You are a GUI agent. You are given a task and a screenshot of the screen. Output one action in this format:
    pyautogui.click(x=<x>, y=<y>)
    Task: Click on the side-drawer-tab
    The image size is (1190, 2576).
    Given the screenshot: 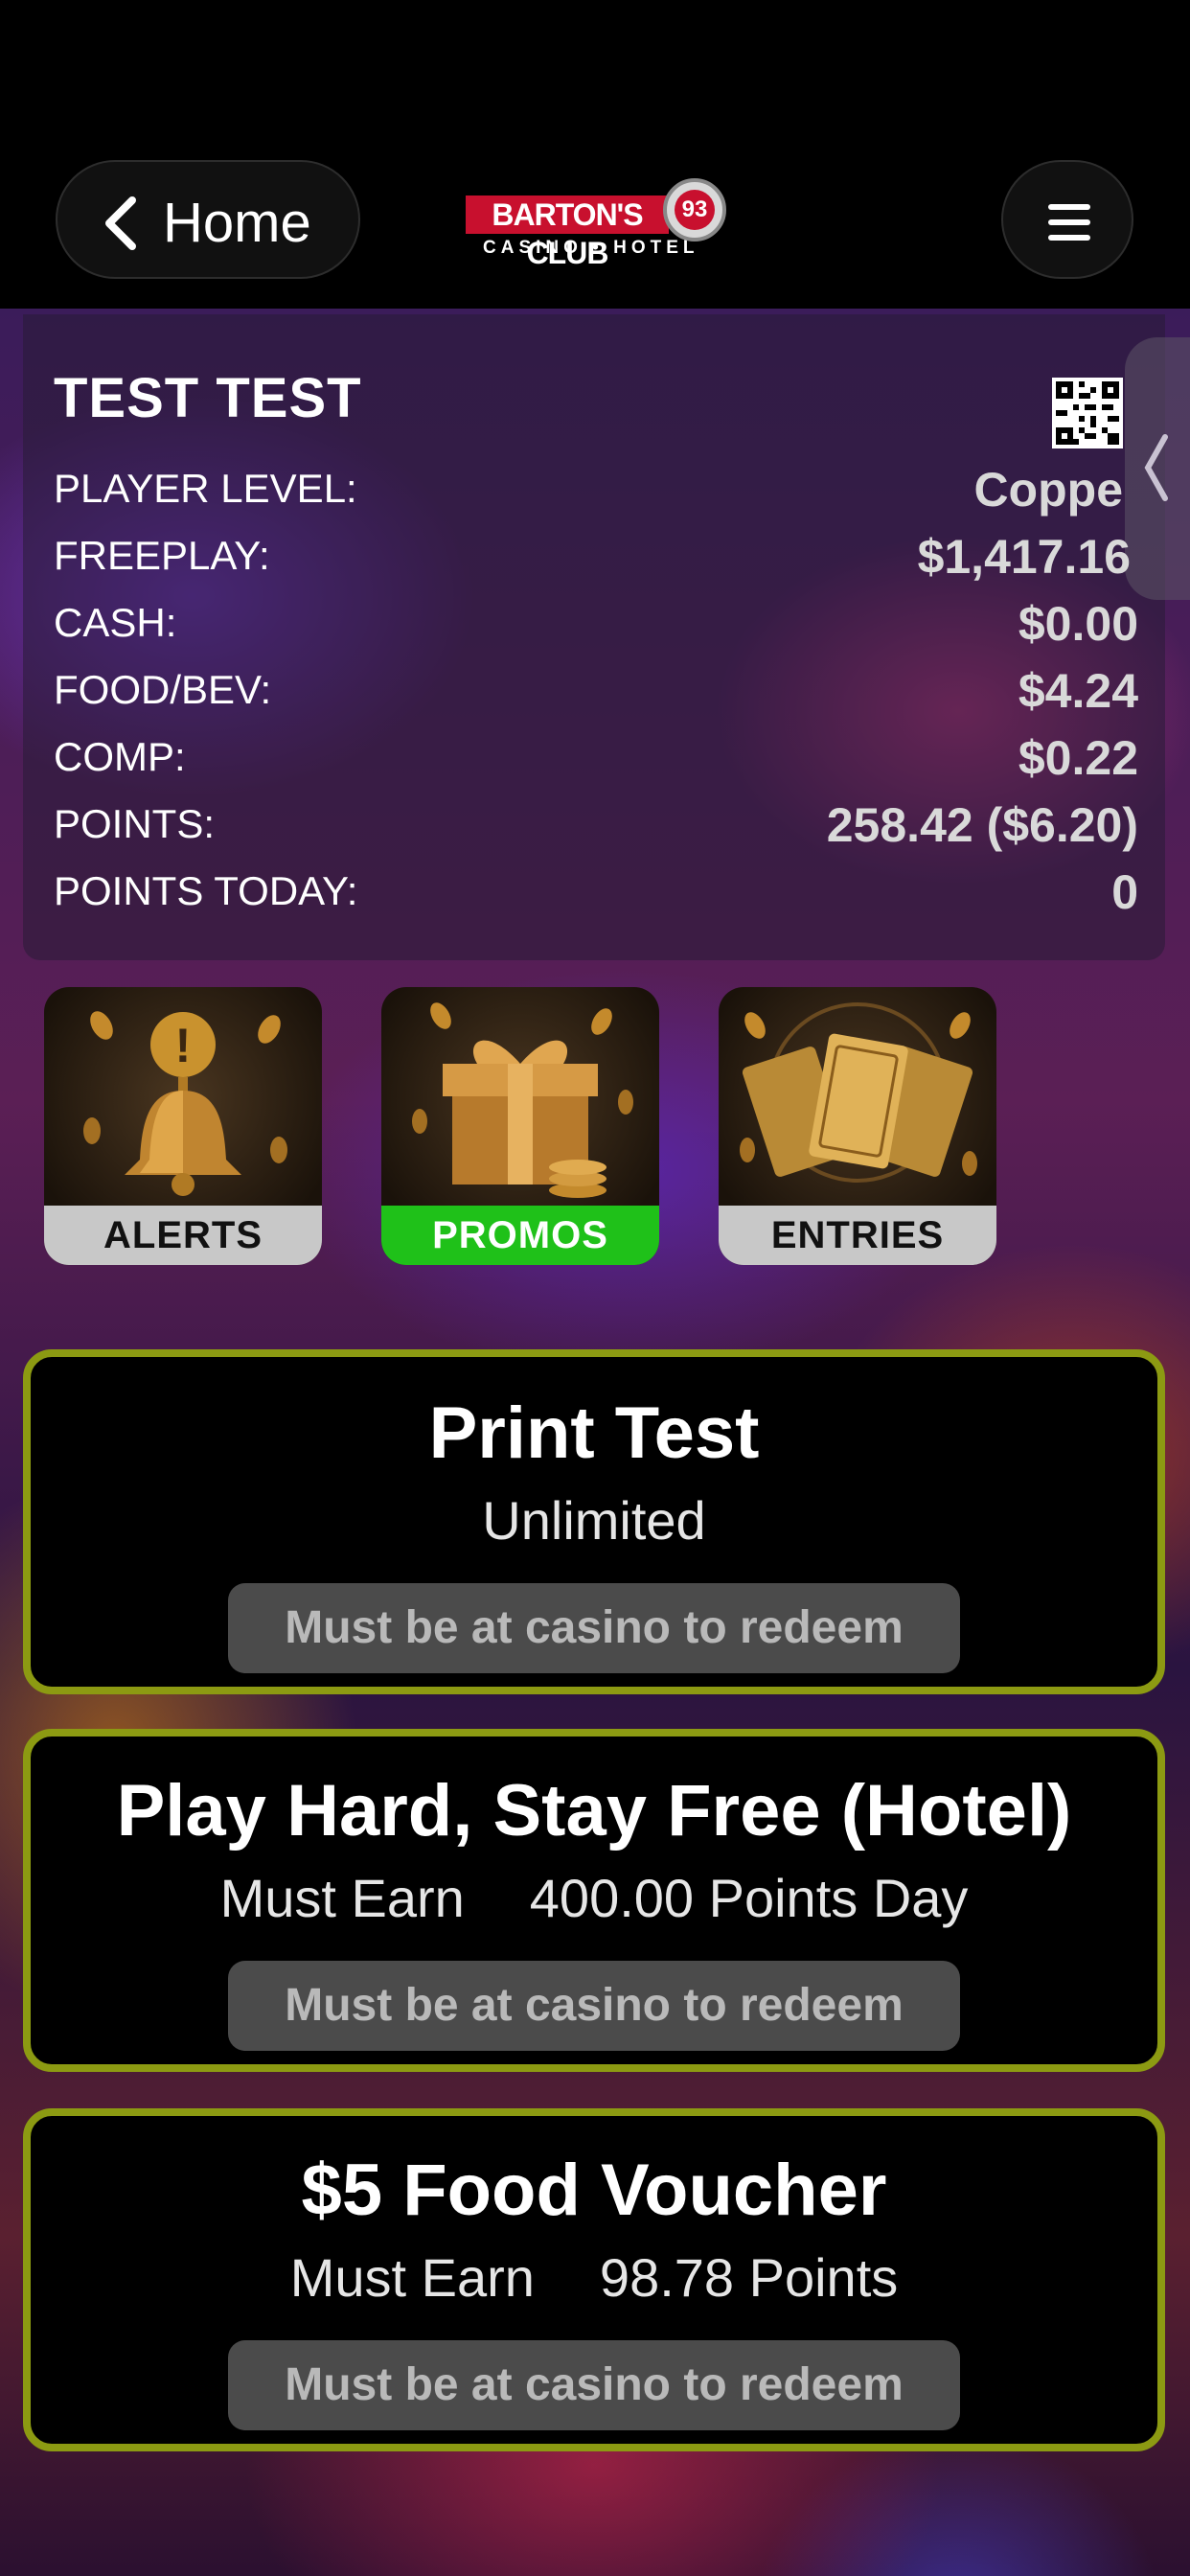 What is the action you would take?
    pyautogui.click(x=1158, y=468)
    